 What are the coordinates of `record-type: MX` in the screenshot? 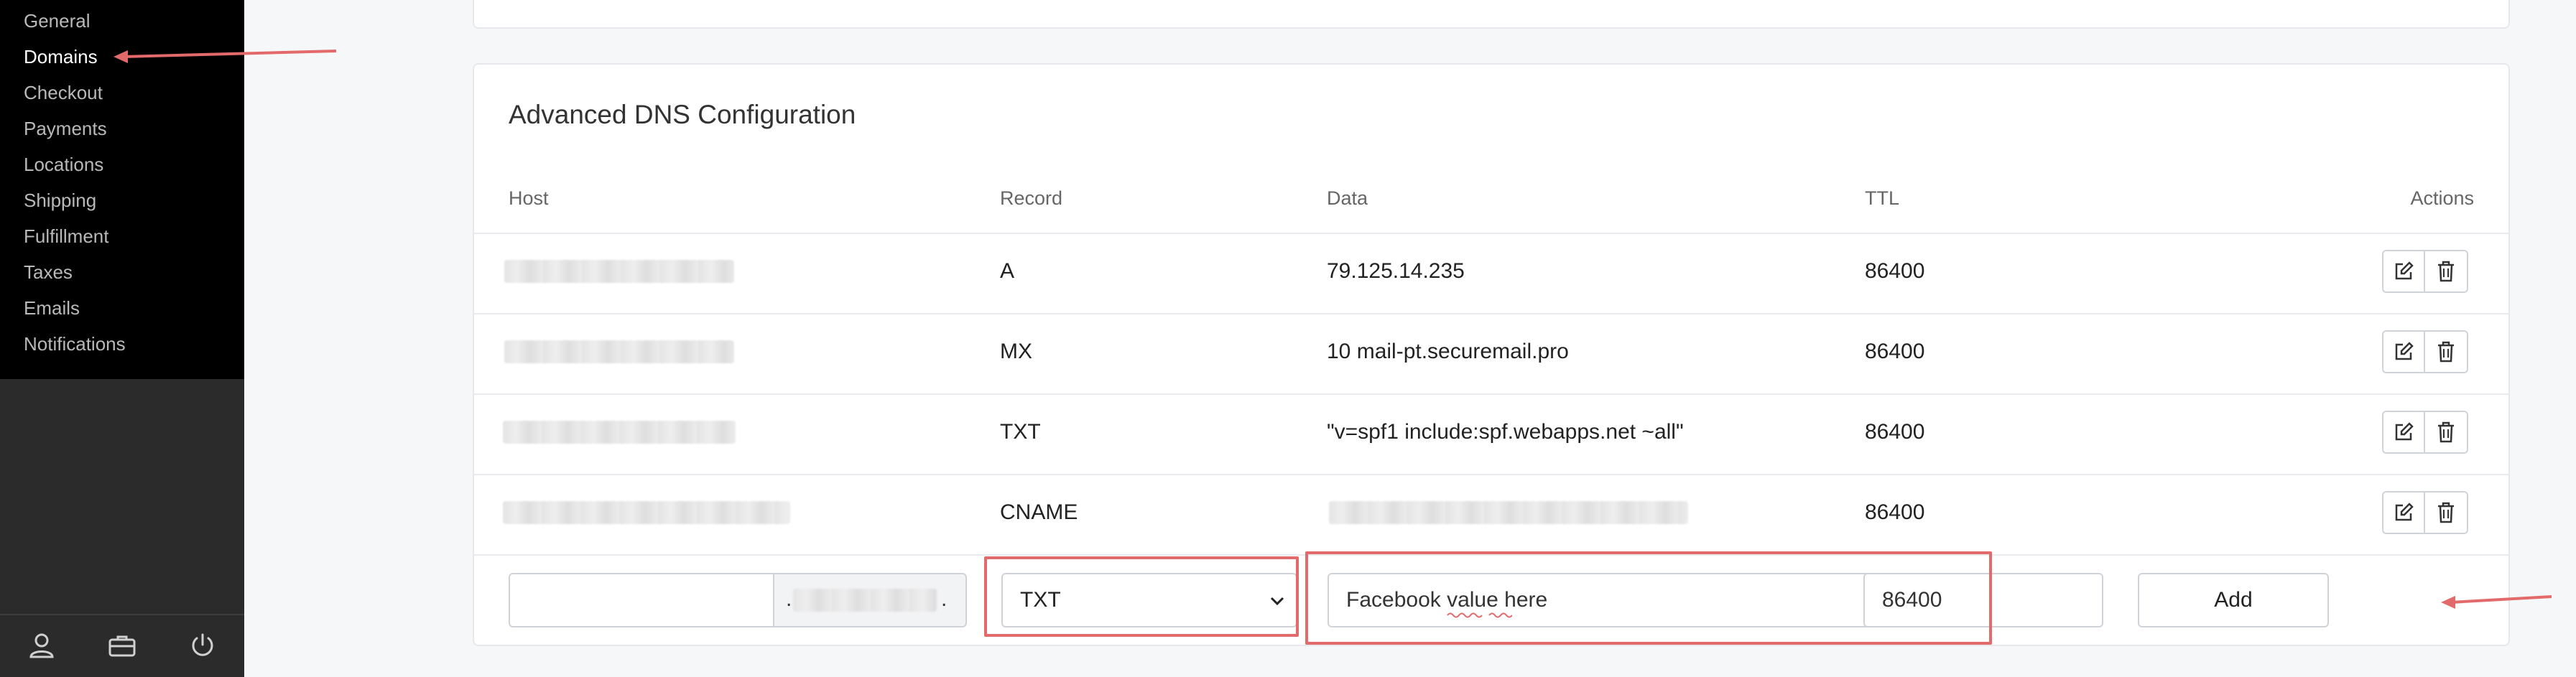 It's located at (1016, 351).